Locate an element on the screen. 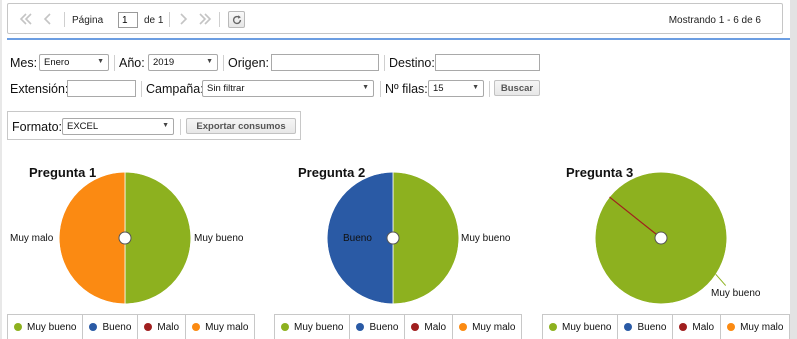 Image resolution: width=797 pixels, height=339 pixels. page-label: Página is located at coordinates (88, 20).